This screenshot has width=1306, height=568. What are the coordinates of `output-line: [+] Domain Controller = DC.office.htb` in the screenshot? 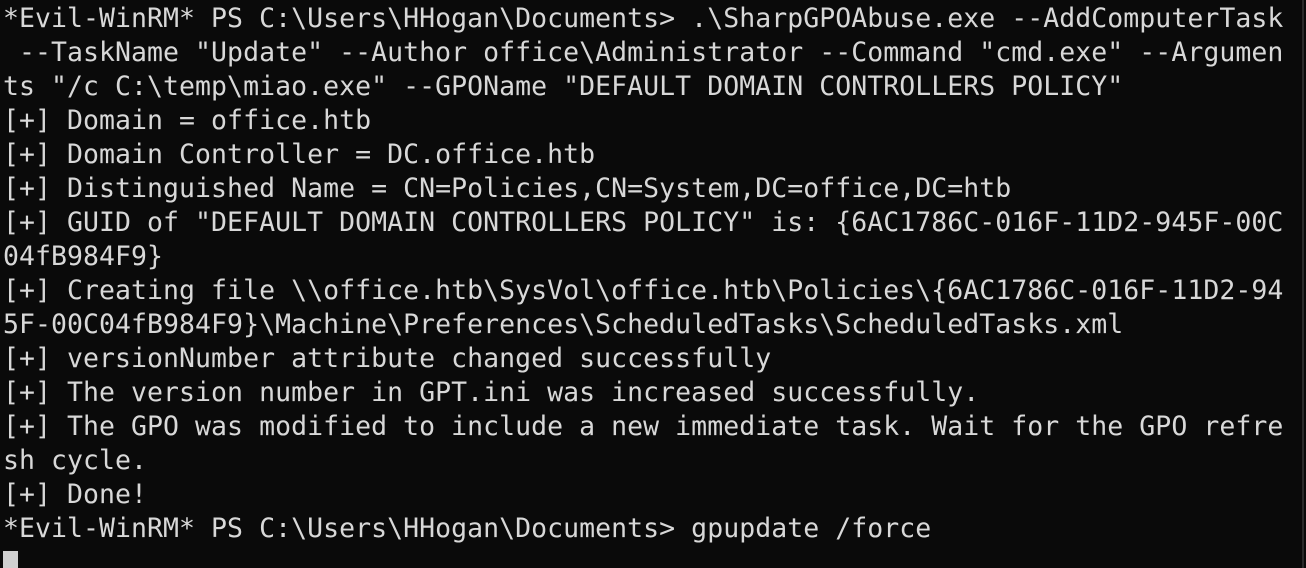 It's located at (299, 154).